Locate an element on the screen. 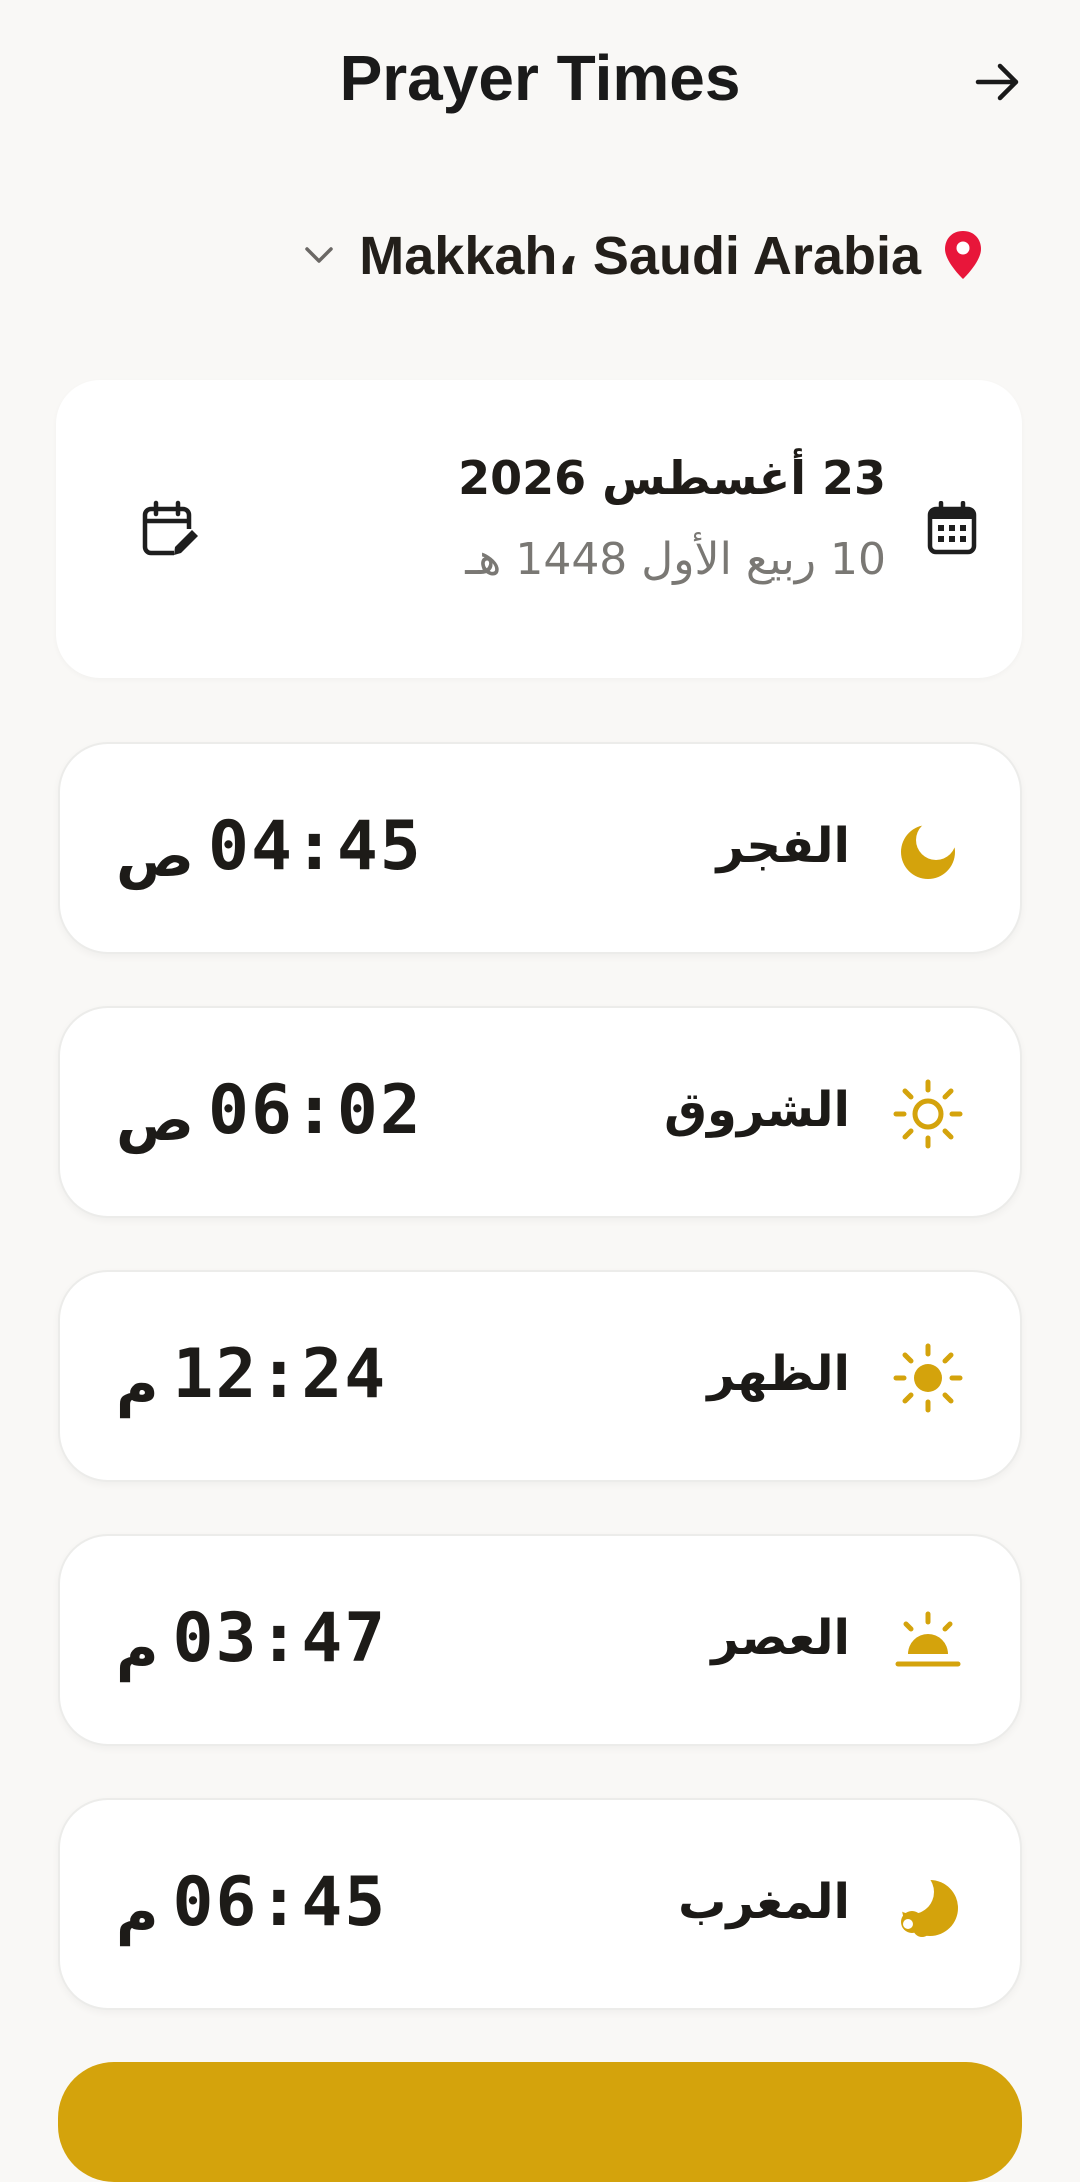 The height and width of the screenshot is (2182, 1080). prayer-time-digits: 06:45 is located at coordinates (280, 1902).